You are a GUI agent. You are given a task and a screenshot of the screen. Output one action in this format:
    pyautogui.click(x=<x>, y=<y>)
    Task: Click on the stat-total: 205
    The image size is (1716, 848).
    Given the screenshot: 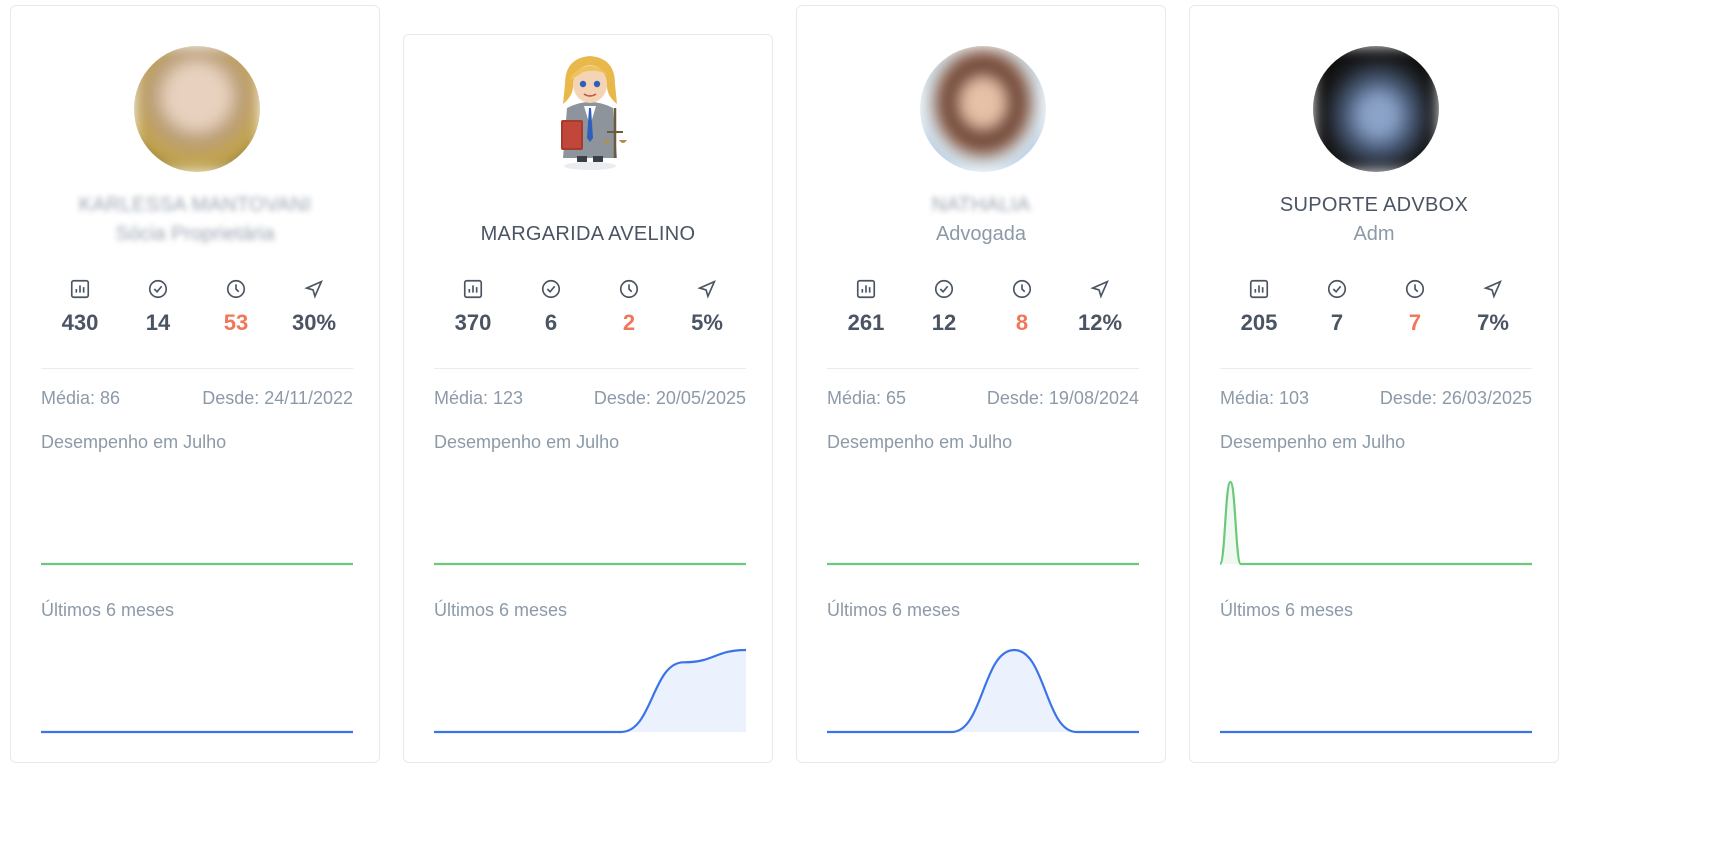 What is the action you would take?
    pyautogui.click(x=1259, y=307)
    